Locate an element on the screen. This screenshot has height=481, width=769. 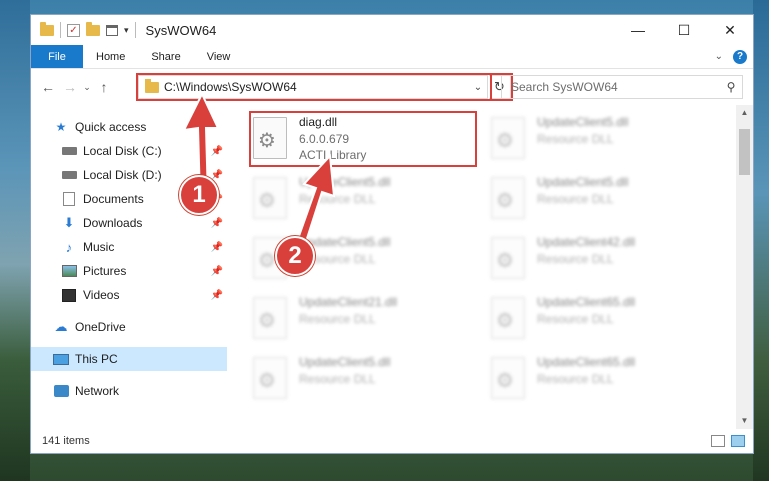
download-icon: ⬇ is located at coordinates (69, 222).